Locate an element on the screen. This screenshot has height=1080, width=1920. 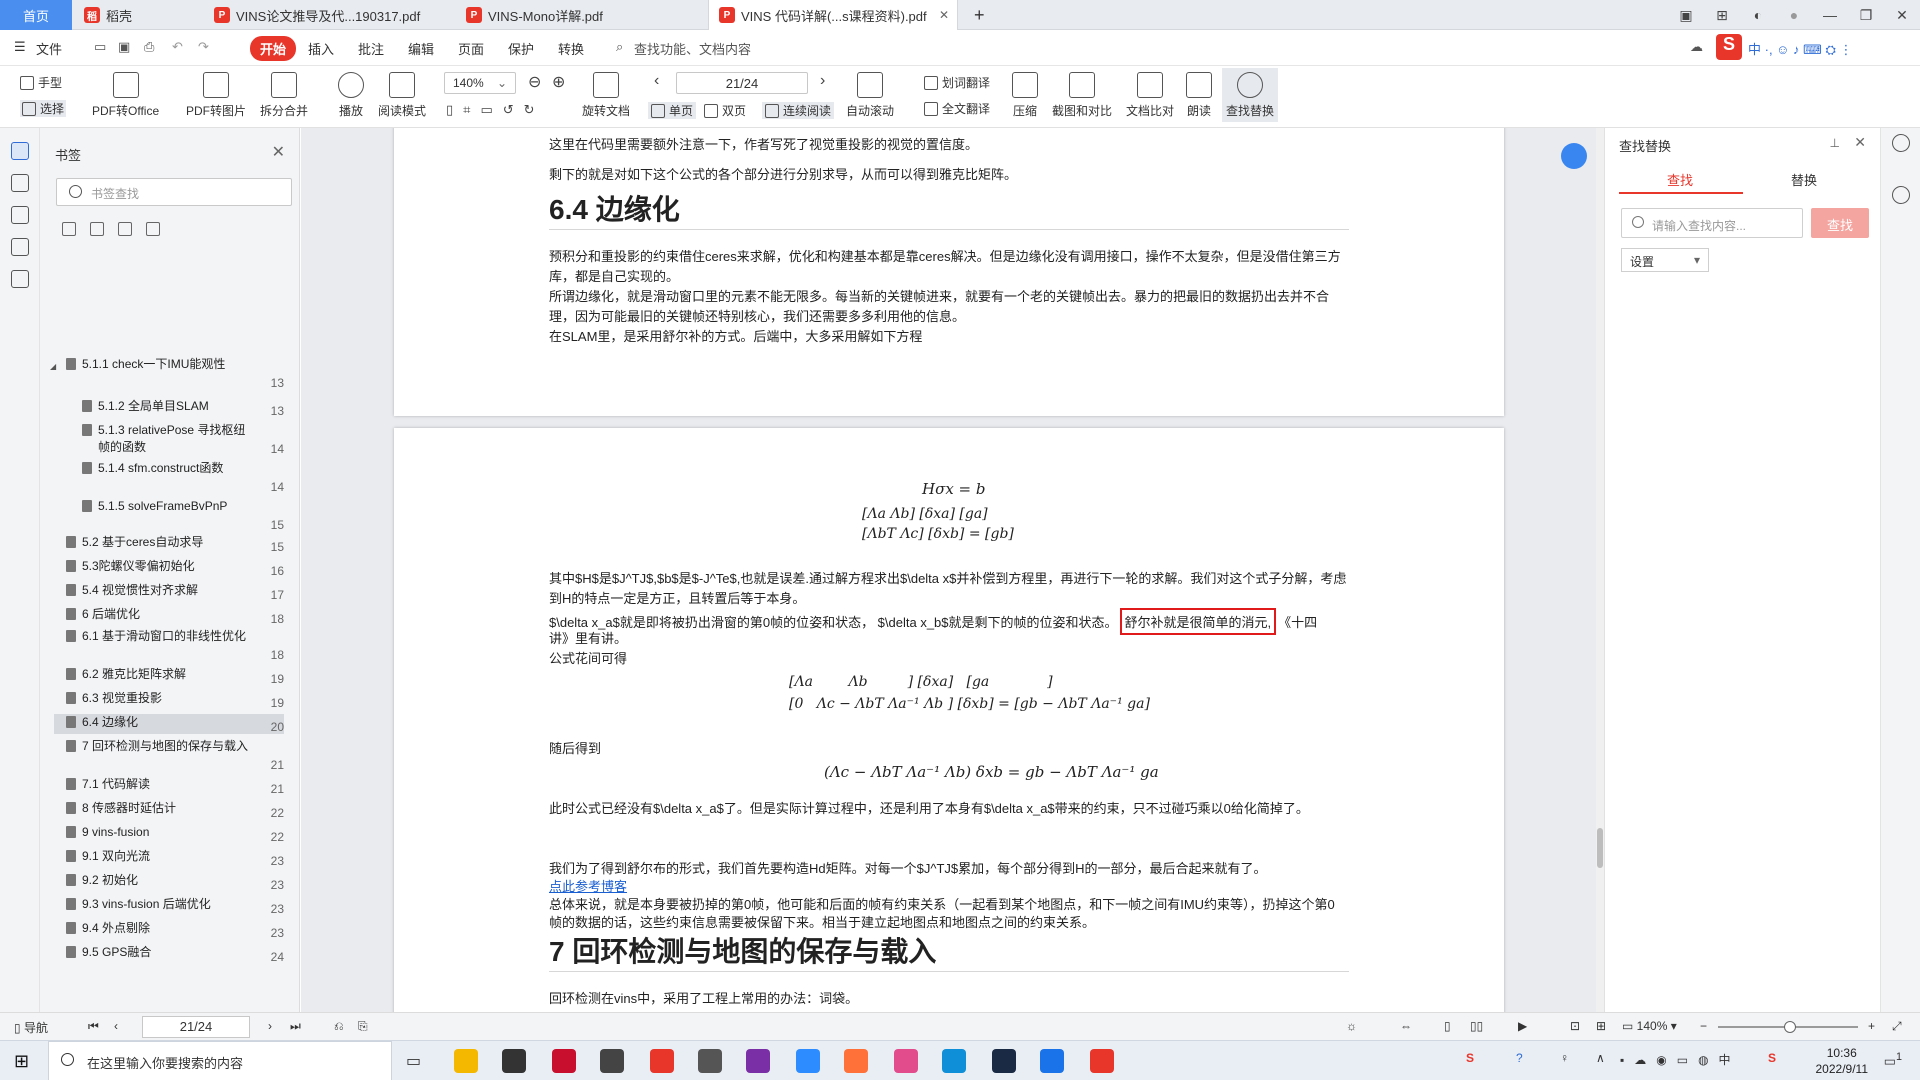
ime-toolbar: 中 ·, ☺ ♪ ⌨ ⛭ ⋮ is located at coordinates (1800, 48).